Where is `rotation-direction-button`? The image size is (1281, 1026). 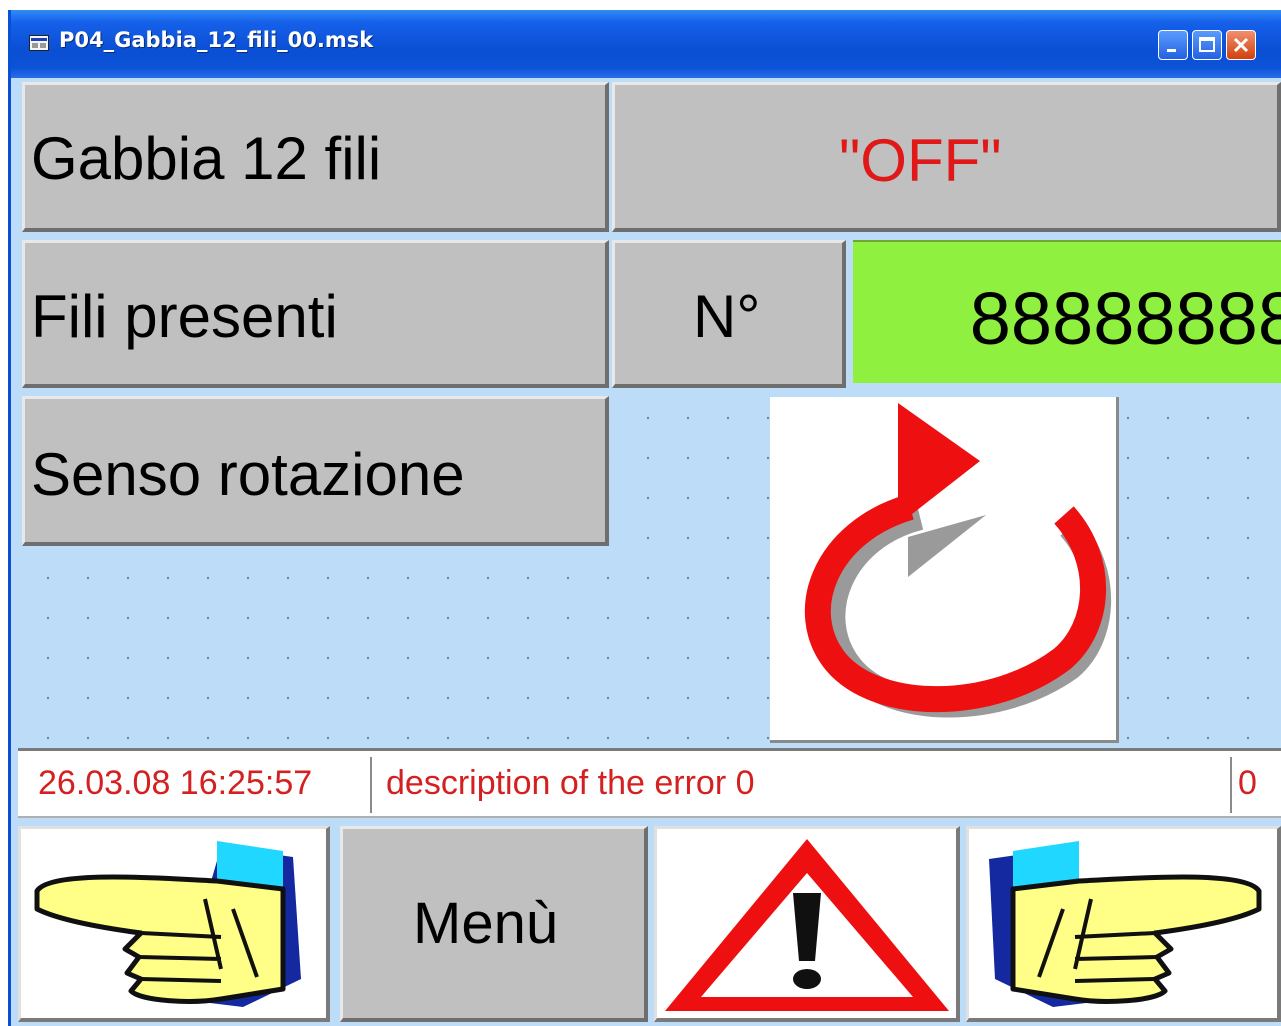 rotation-direction-button is located at coordinates (944, 570).